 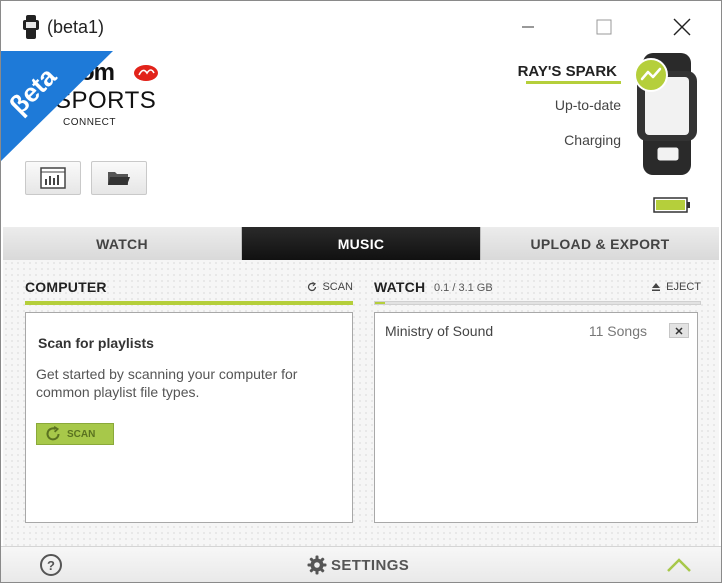 I want to click on maximize-icon, so click(x=604, y=27).